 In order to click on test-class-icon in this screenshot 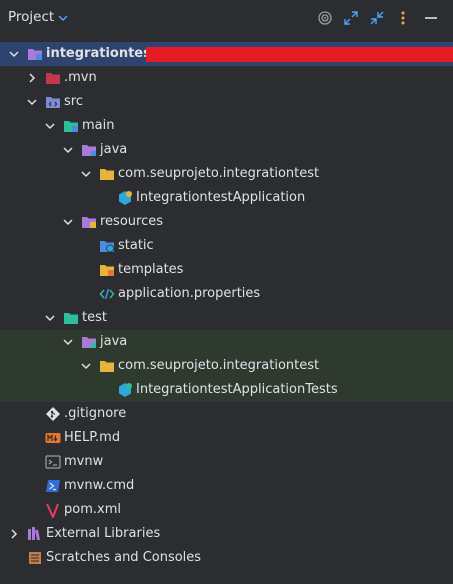, I will do `click(125, 390)`.